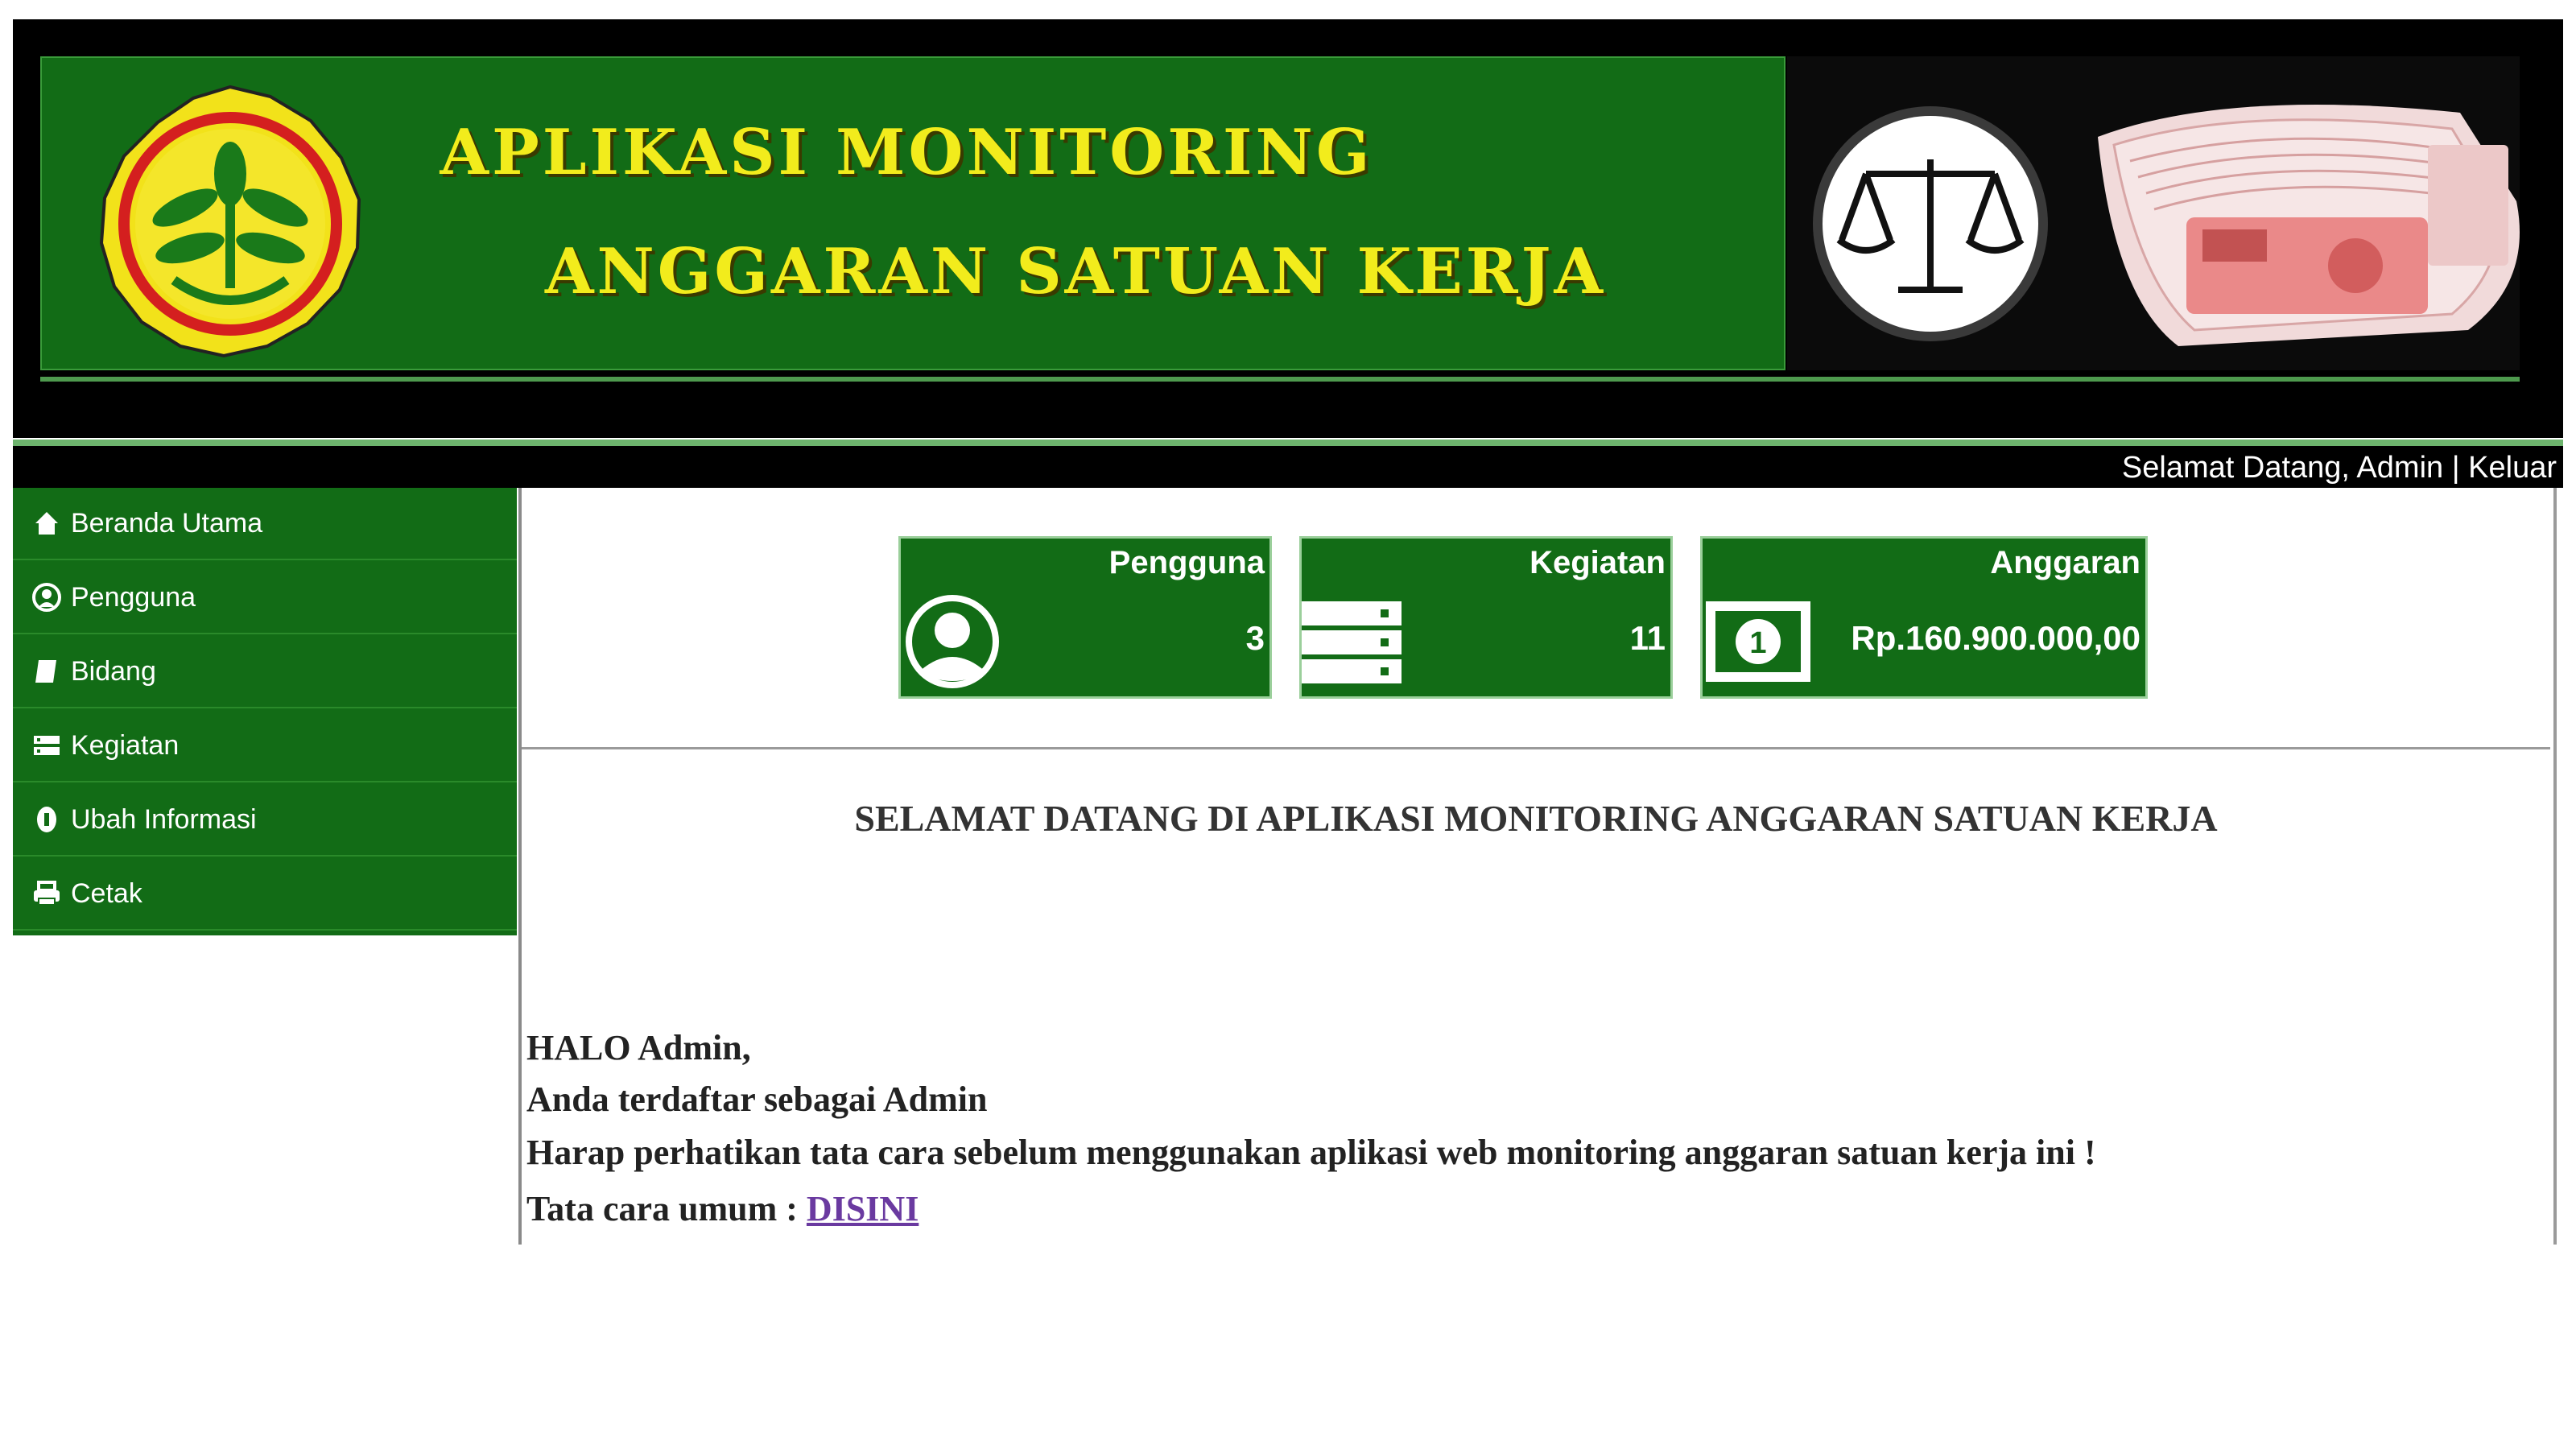  I want to click on welcome-bar: Selamat Datang, Admin | Keluar, so click(1288, 467).